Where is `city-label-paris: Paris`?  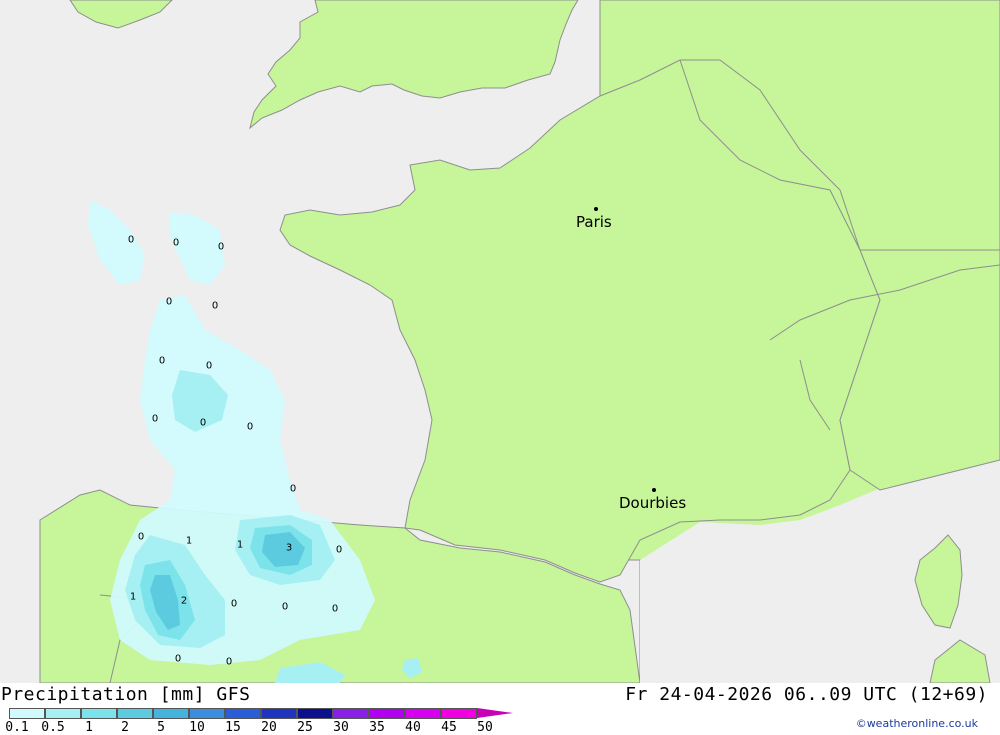
city-label-paris: Paris is located at coordinates (594, 222).